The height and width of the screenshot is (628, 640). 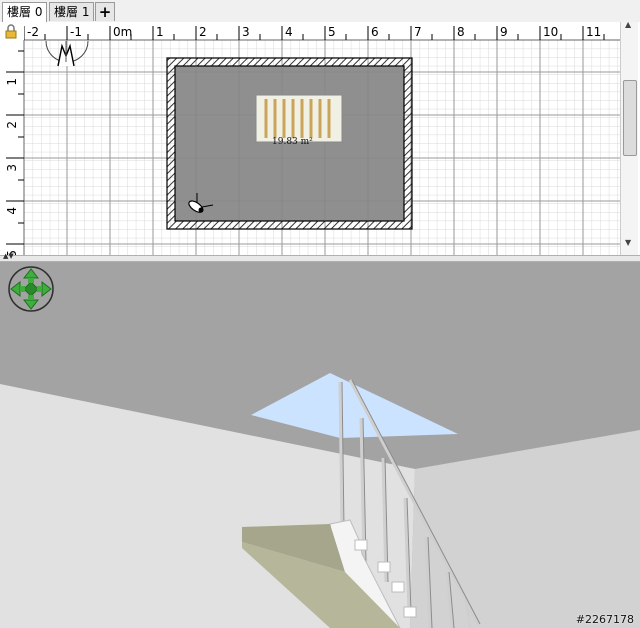 I want to click on ruler-h-label: 4, so click(x=289, y=32).